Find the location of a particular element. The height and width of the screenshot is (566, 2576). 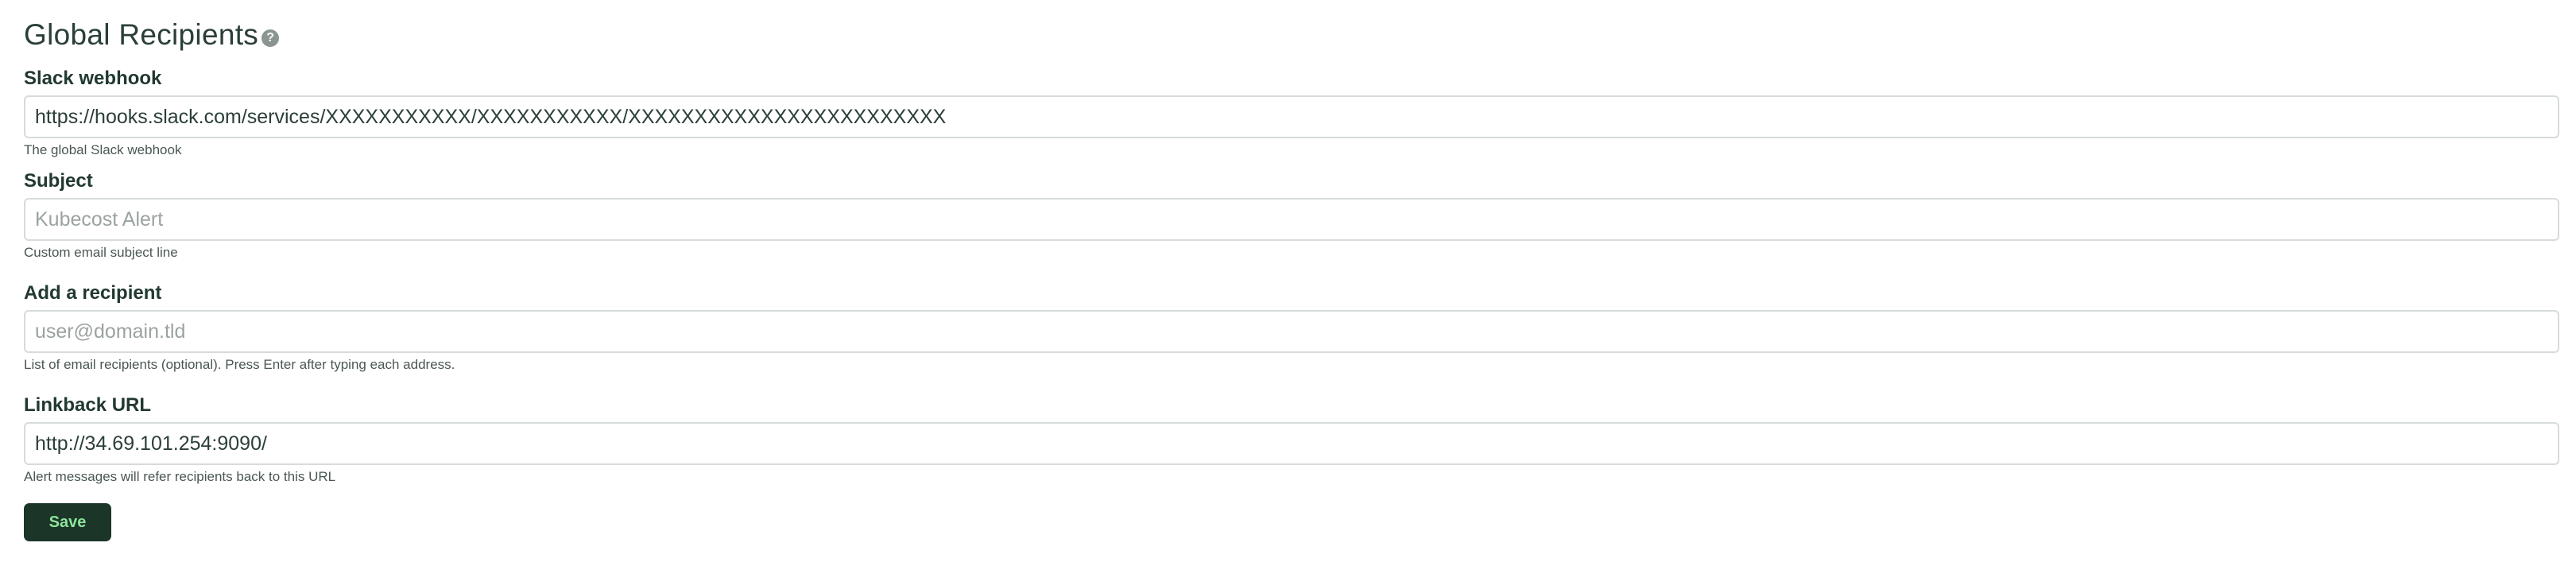

help-icon: ? is located at coordinates (270, 38).